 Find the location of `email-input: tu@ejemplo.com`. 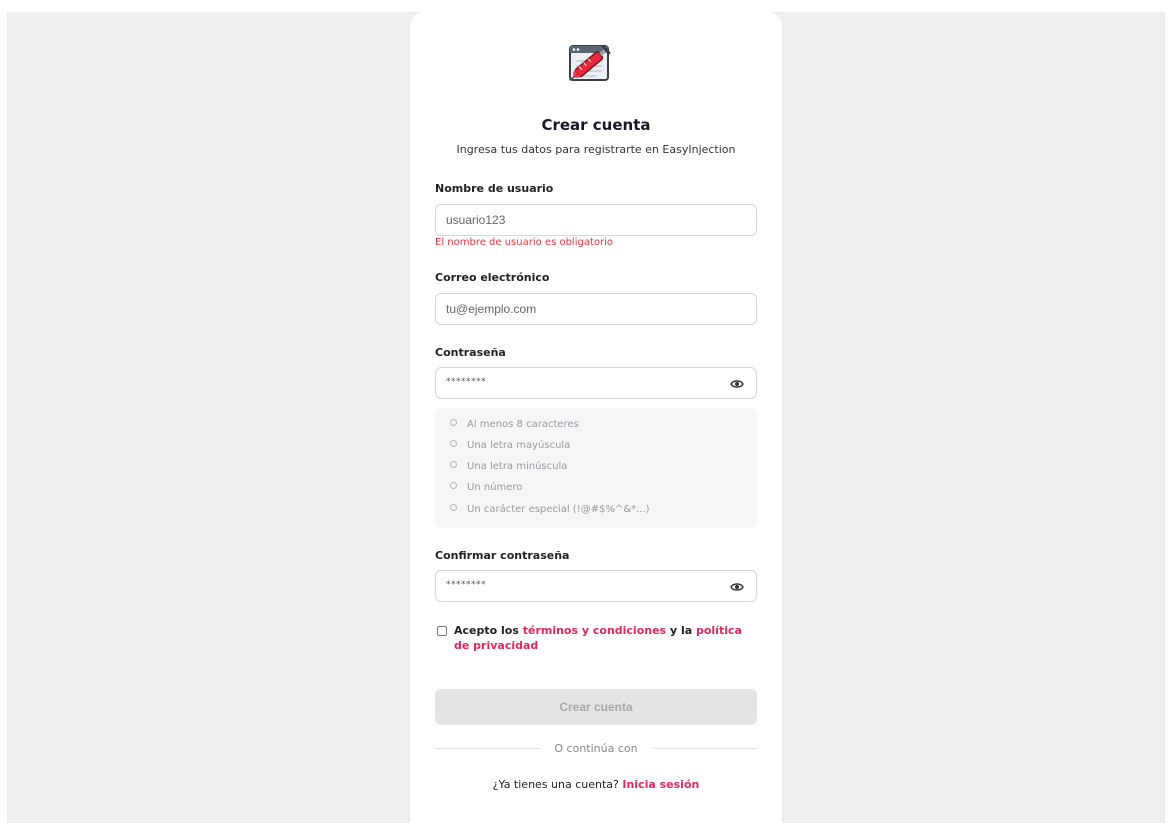

email-input: tu@ejemplo.com is located at coordinates (596, 309).